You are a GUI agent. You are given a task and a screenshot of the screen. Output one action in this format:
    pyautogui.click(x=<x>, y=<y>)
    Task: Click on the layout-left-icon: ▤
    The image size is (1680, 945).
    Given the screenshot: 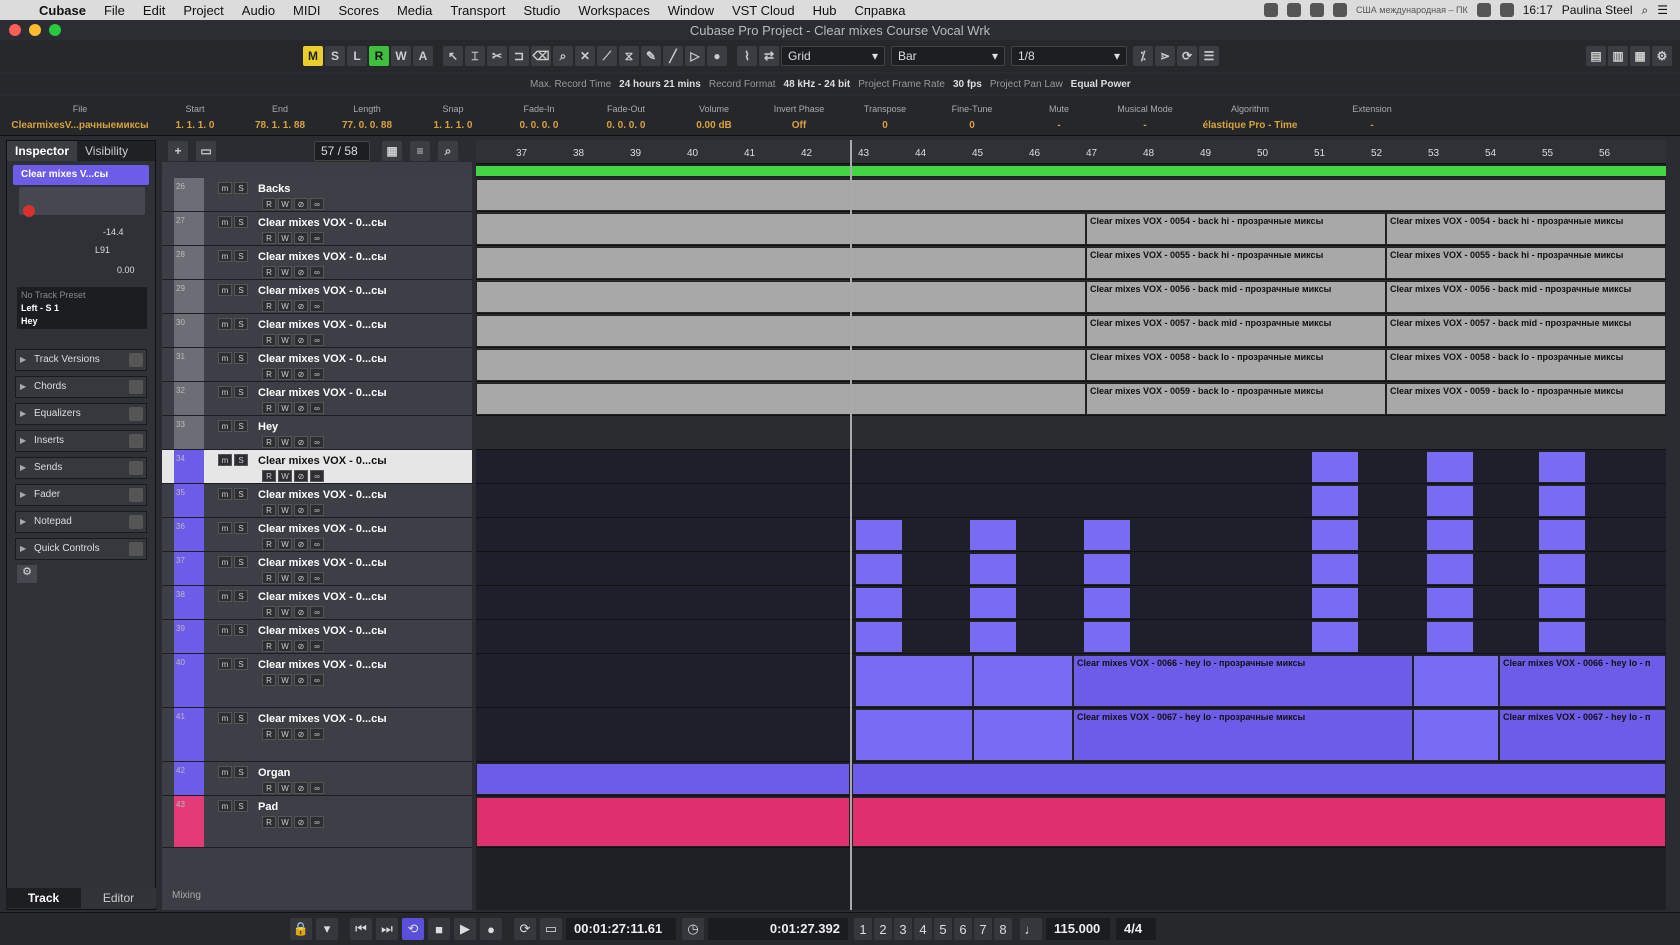 What is the action you would take?
    pyautogui.click(x=1596, y=56)
    